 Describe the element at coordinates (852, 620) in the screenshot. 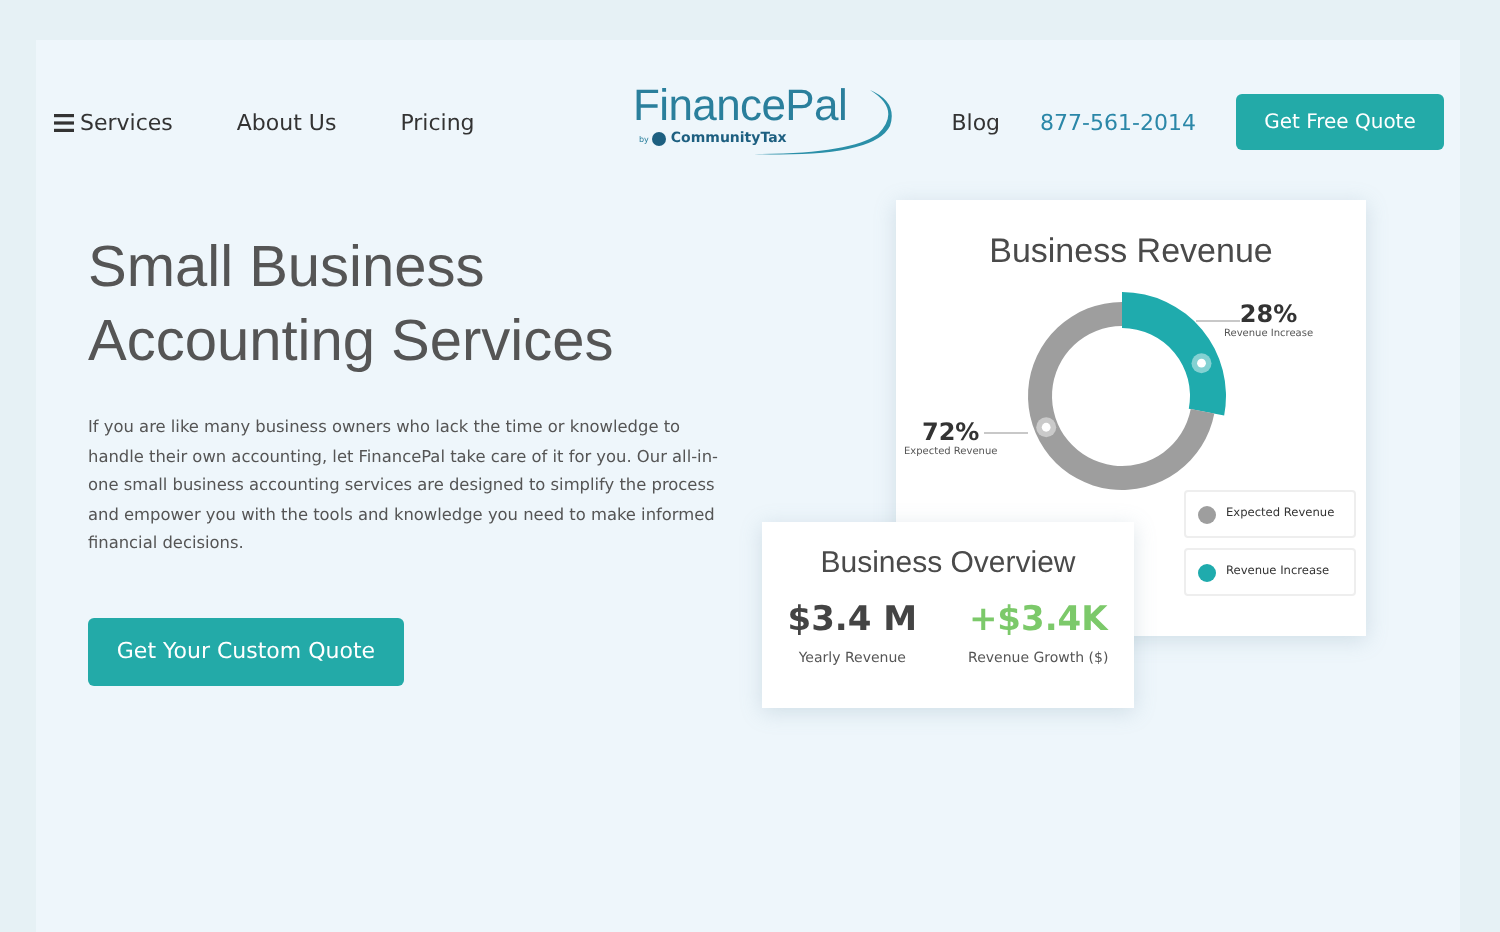

I see `stat-value: $3.4 M` at that location.